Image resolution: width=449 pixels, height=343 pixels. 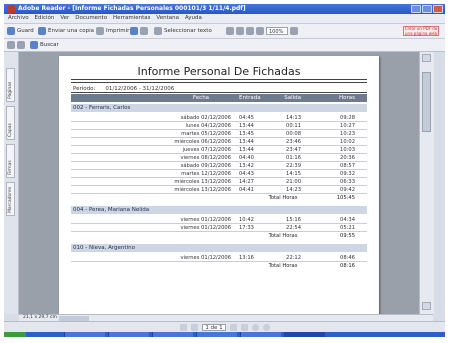 What do you see at coordinates (10, 161) in the screenshot?
I see `tab-firmas: Firmas` at bounding box center [10, 161].